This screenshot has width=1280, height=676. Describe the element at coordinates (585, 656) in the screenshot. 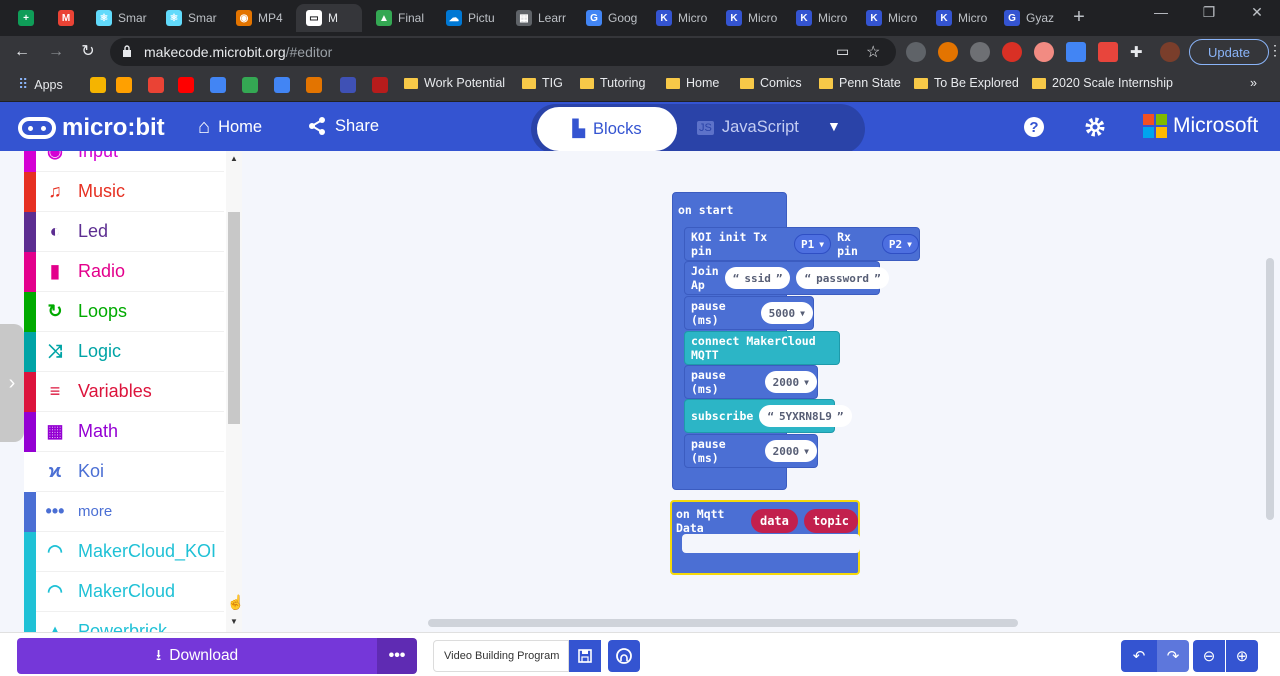

I see `save-icon` at that location.